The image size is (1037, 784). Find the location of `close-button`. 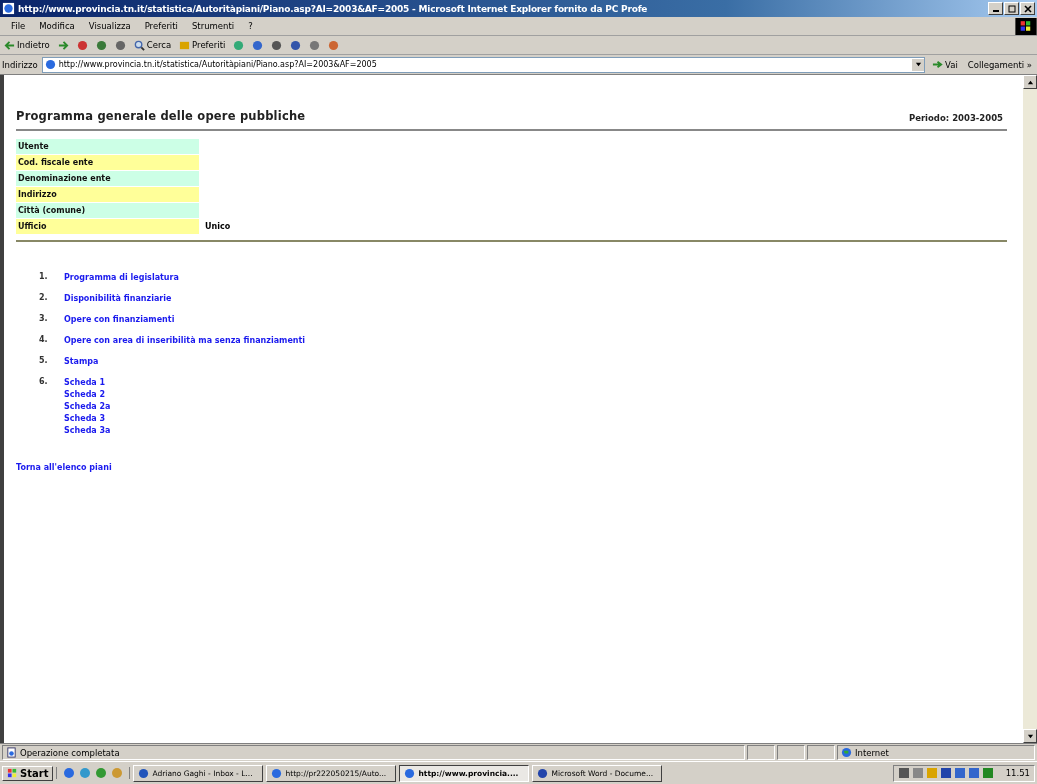

close-button is located at coordinates (1027, 8).